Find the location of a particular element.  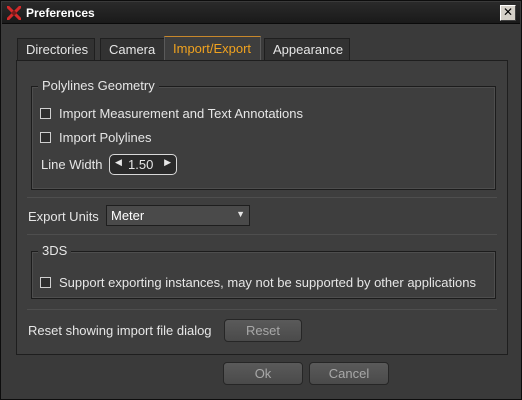

import-annotations-checkbox is located at coordinates (45, 113).